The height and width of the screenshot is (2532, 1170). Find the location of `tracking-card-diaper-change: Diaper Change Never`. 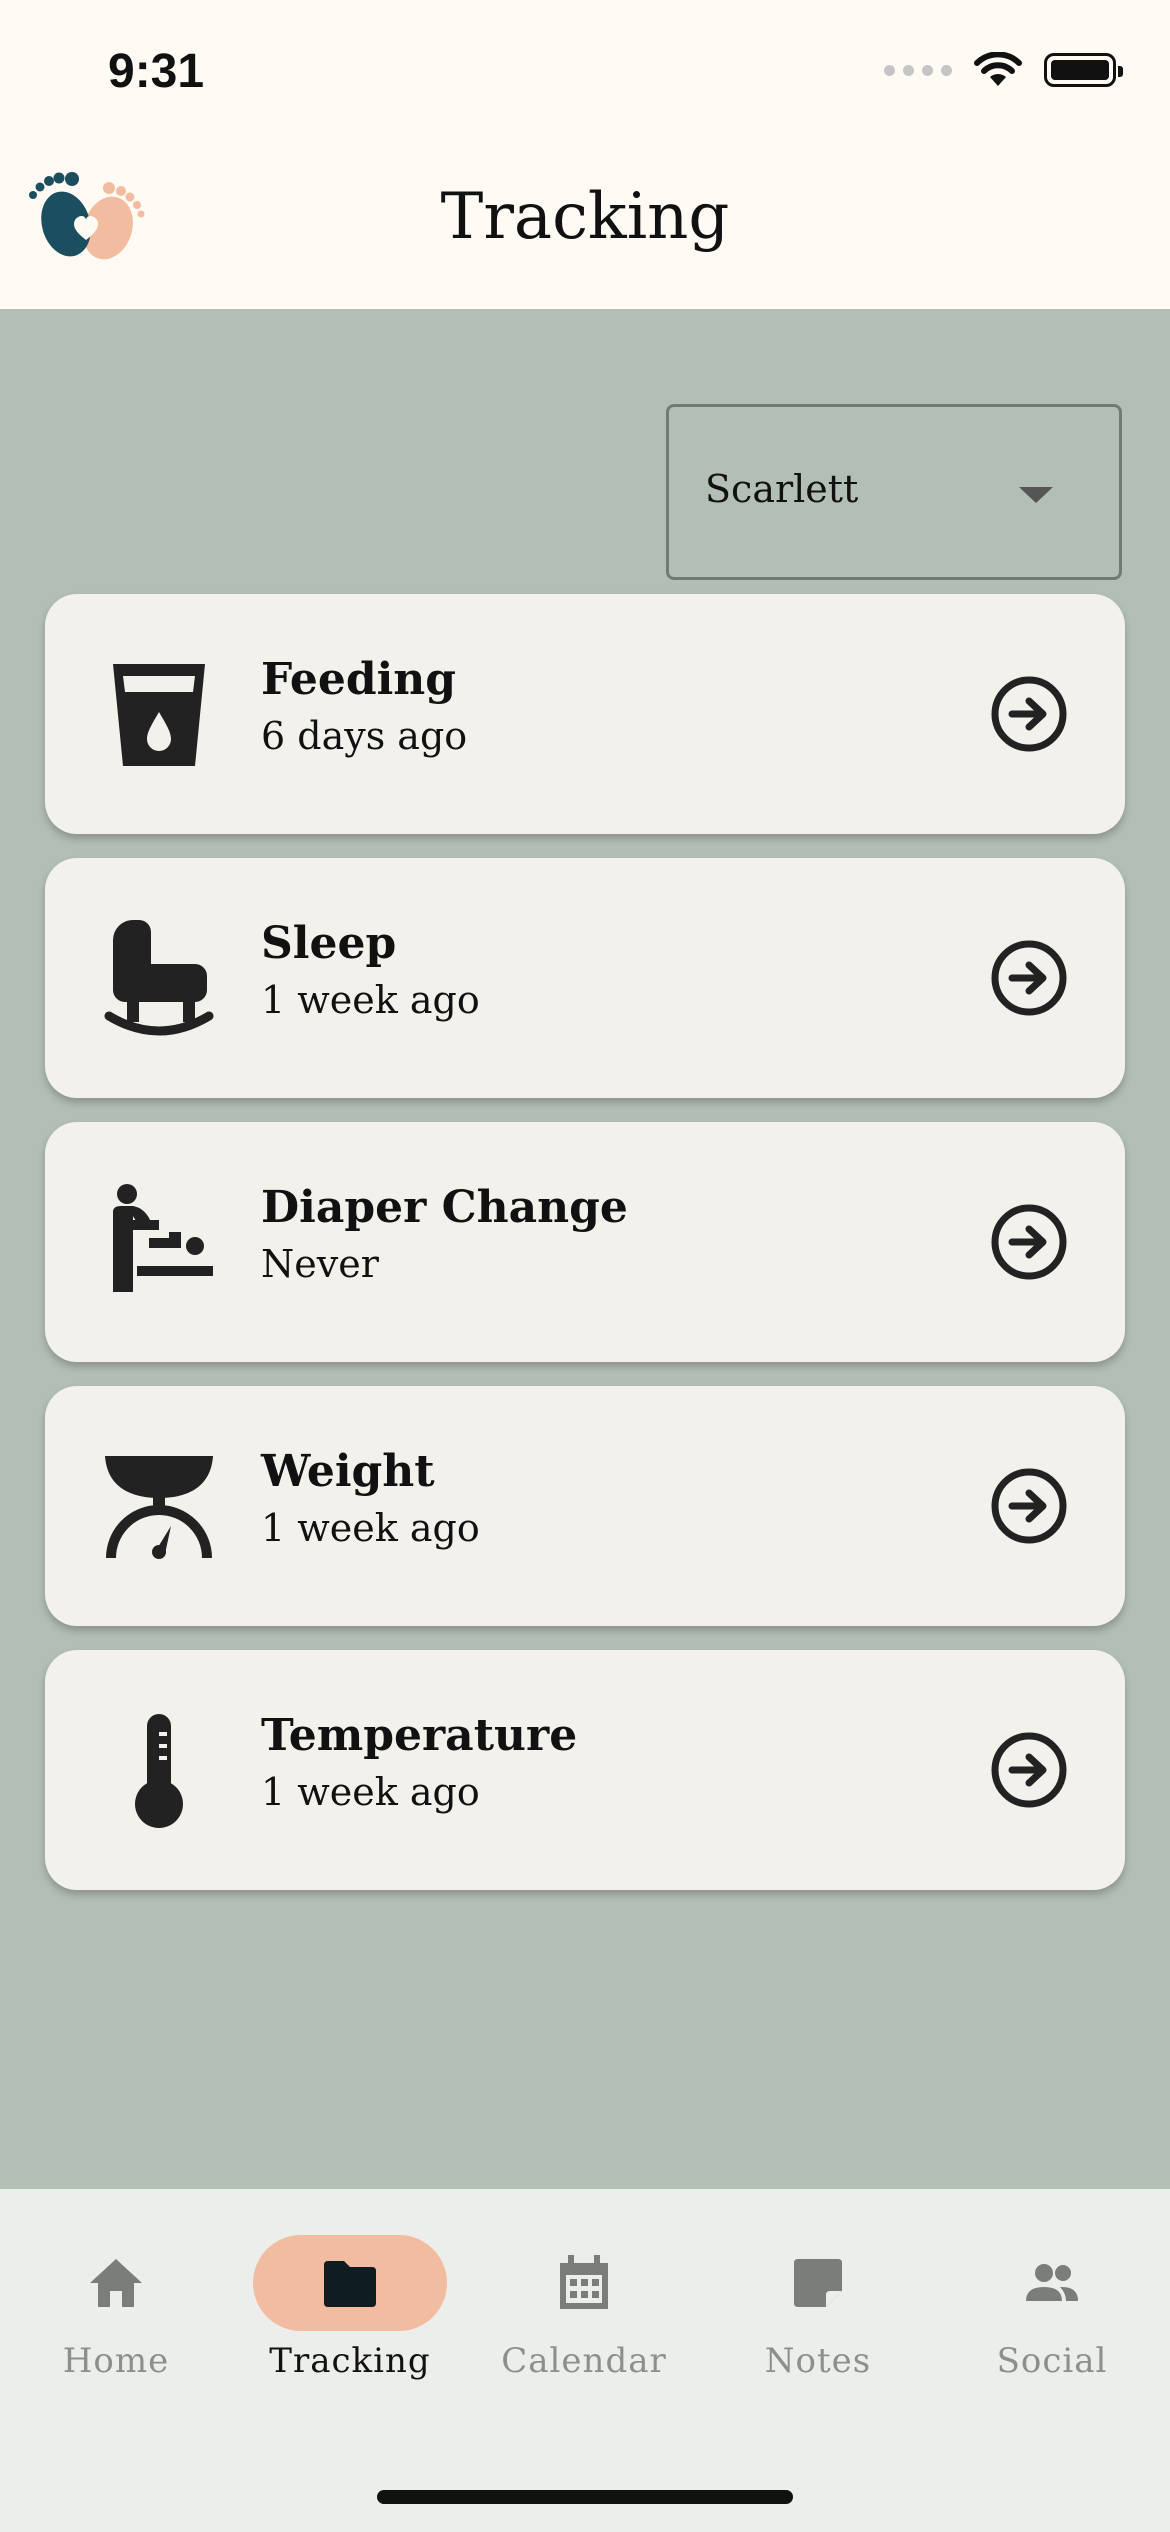

tracking-card-diaper-change: Diaper Change Never is located at coordinates (585, 1242).